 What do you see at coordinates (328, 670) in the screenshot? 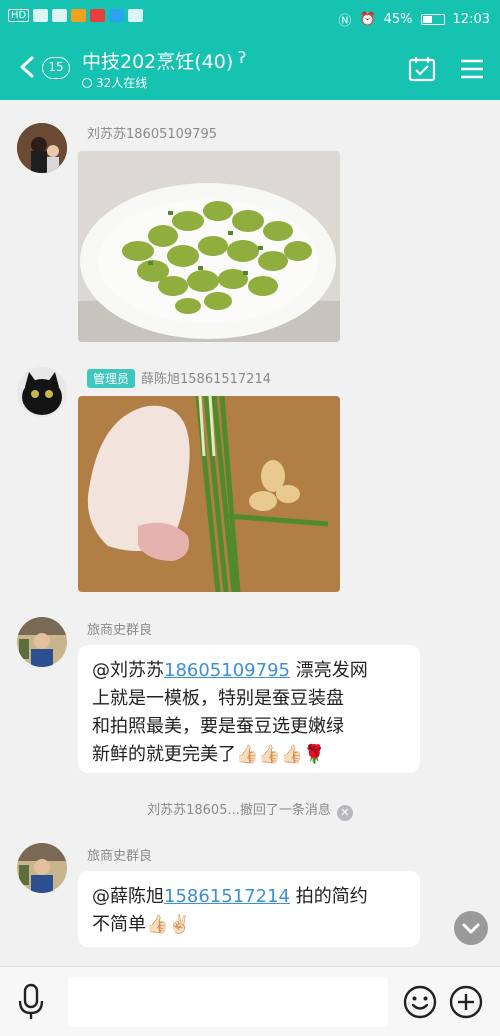
I see `message-text: 漂亮发网` at bounding box center [328, 670].